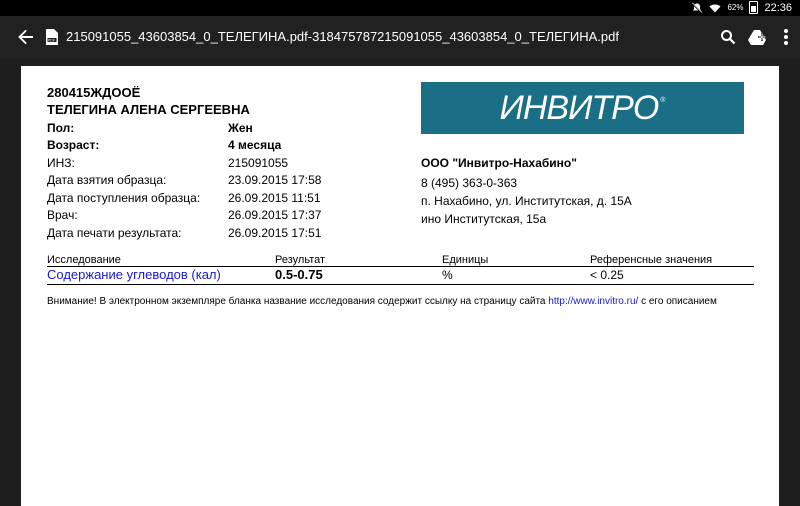 This screenshot has height=506, width=800. What do you see at coordinates (299, 274) in the screenshot?
I see `test-result: 0.5-0.75` at bounding box center [299, 274].